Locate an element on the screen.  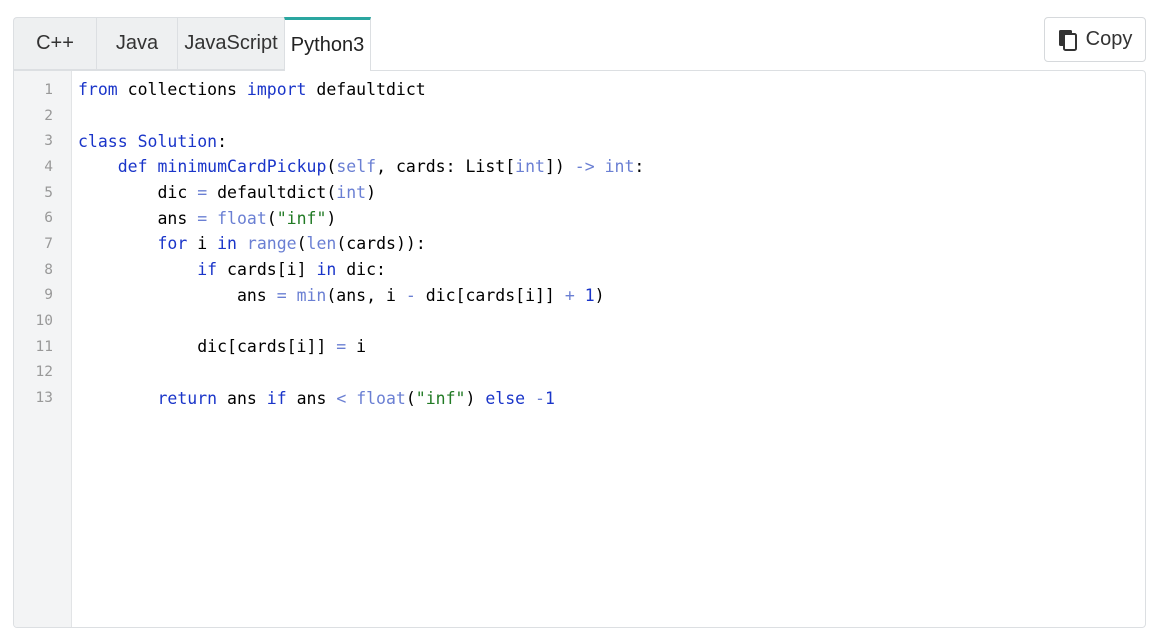
line-number: 12 is located at coordinates (44, 372).